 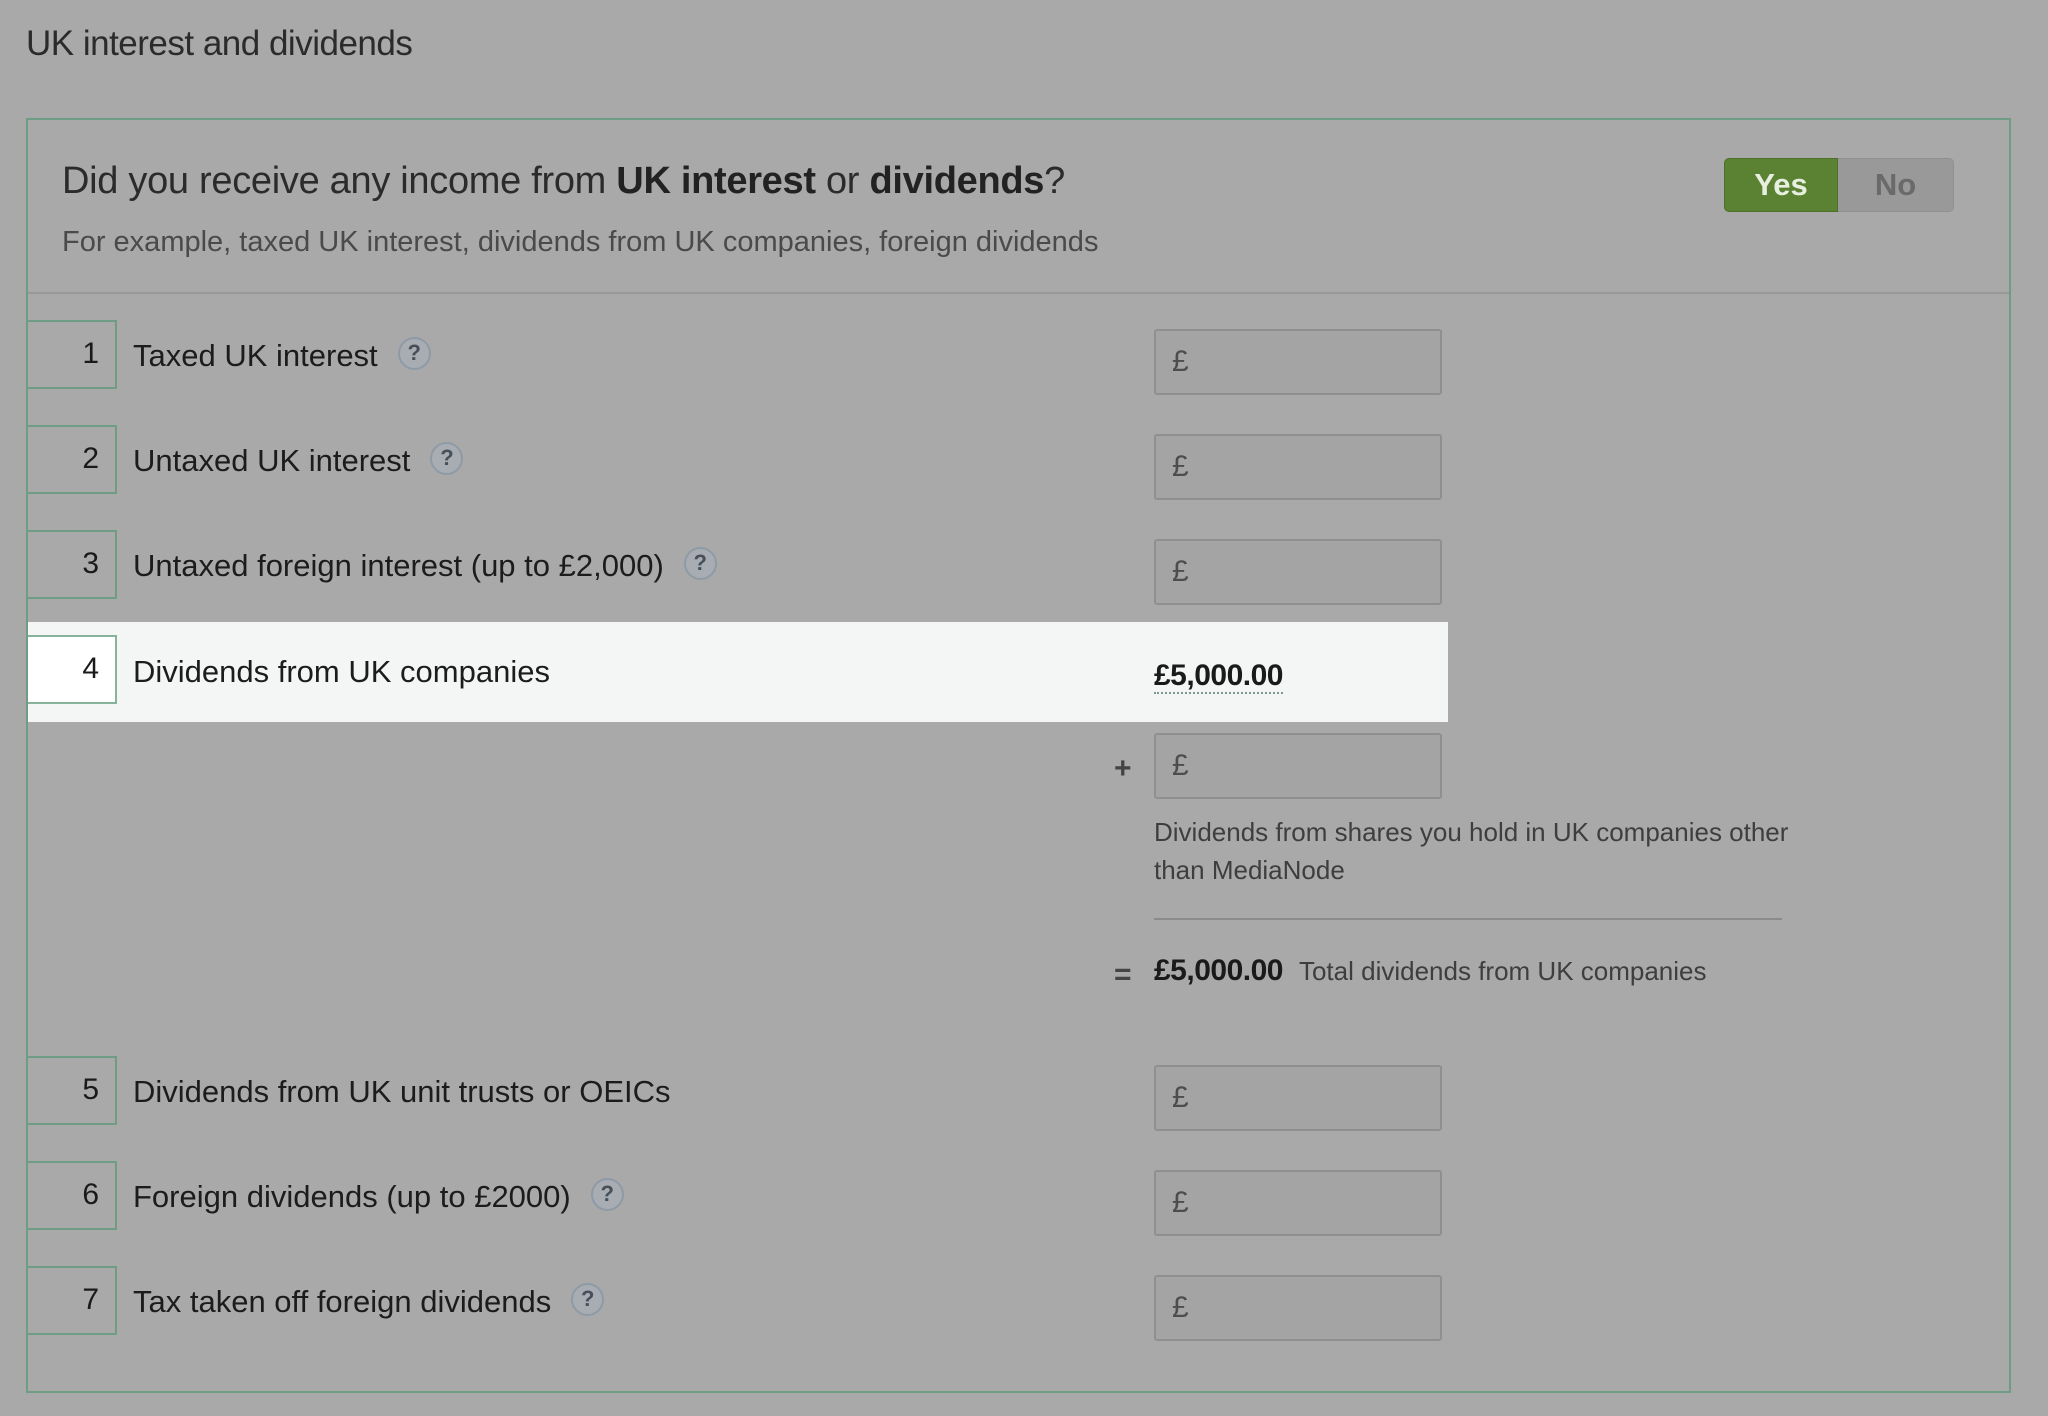 What do you see at coordinates (72, 669) in the screenshot?
I see `row-number: 4` at bounding box center [72, 669].